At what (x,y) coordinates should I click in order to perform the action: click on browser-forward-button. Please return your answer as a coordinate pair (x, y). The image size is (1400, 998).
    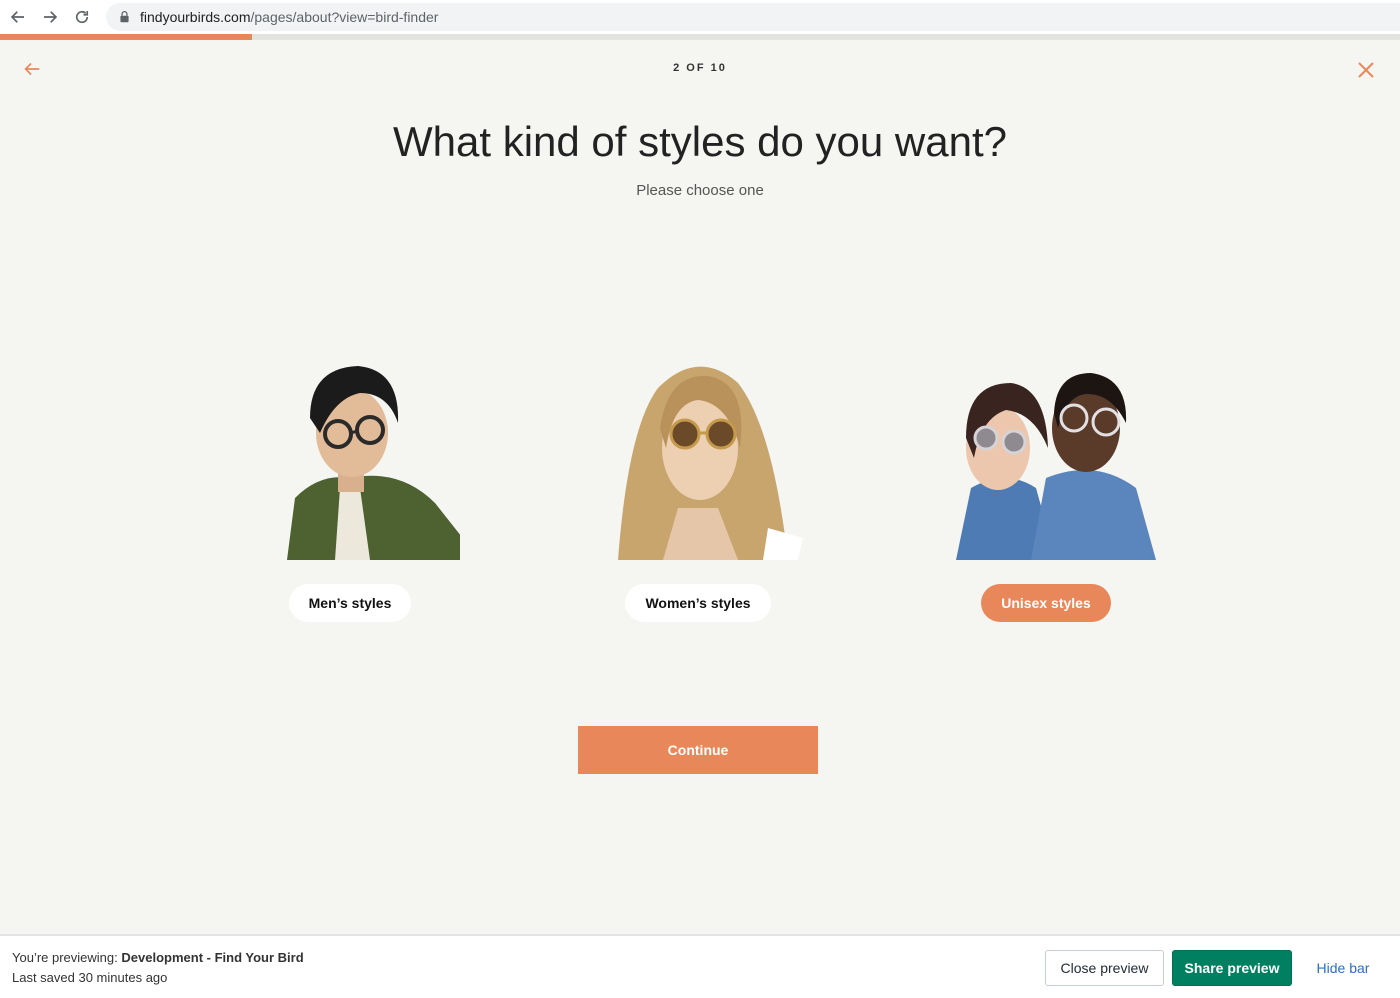
    Looking at the image, I should click on (50, 17).